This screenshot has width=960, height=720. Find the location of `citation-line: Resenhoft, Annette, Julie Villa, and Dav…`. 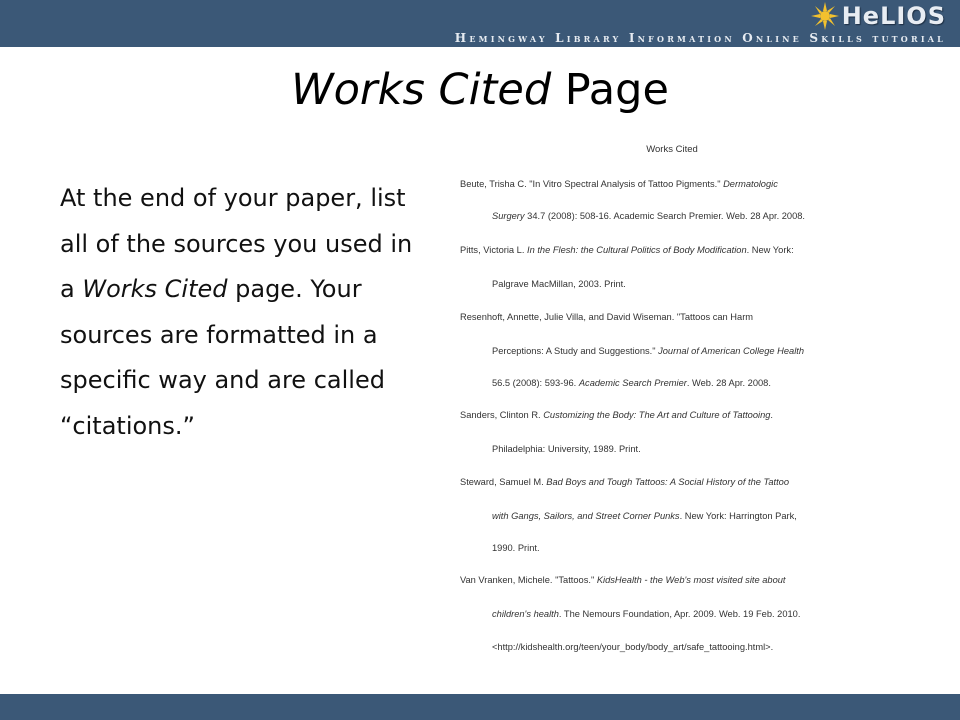

citation-line: Resenhoft, Annette, Julie Villa, and Dav… is located at coordinates (607, 317).